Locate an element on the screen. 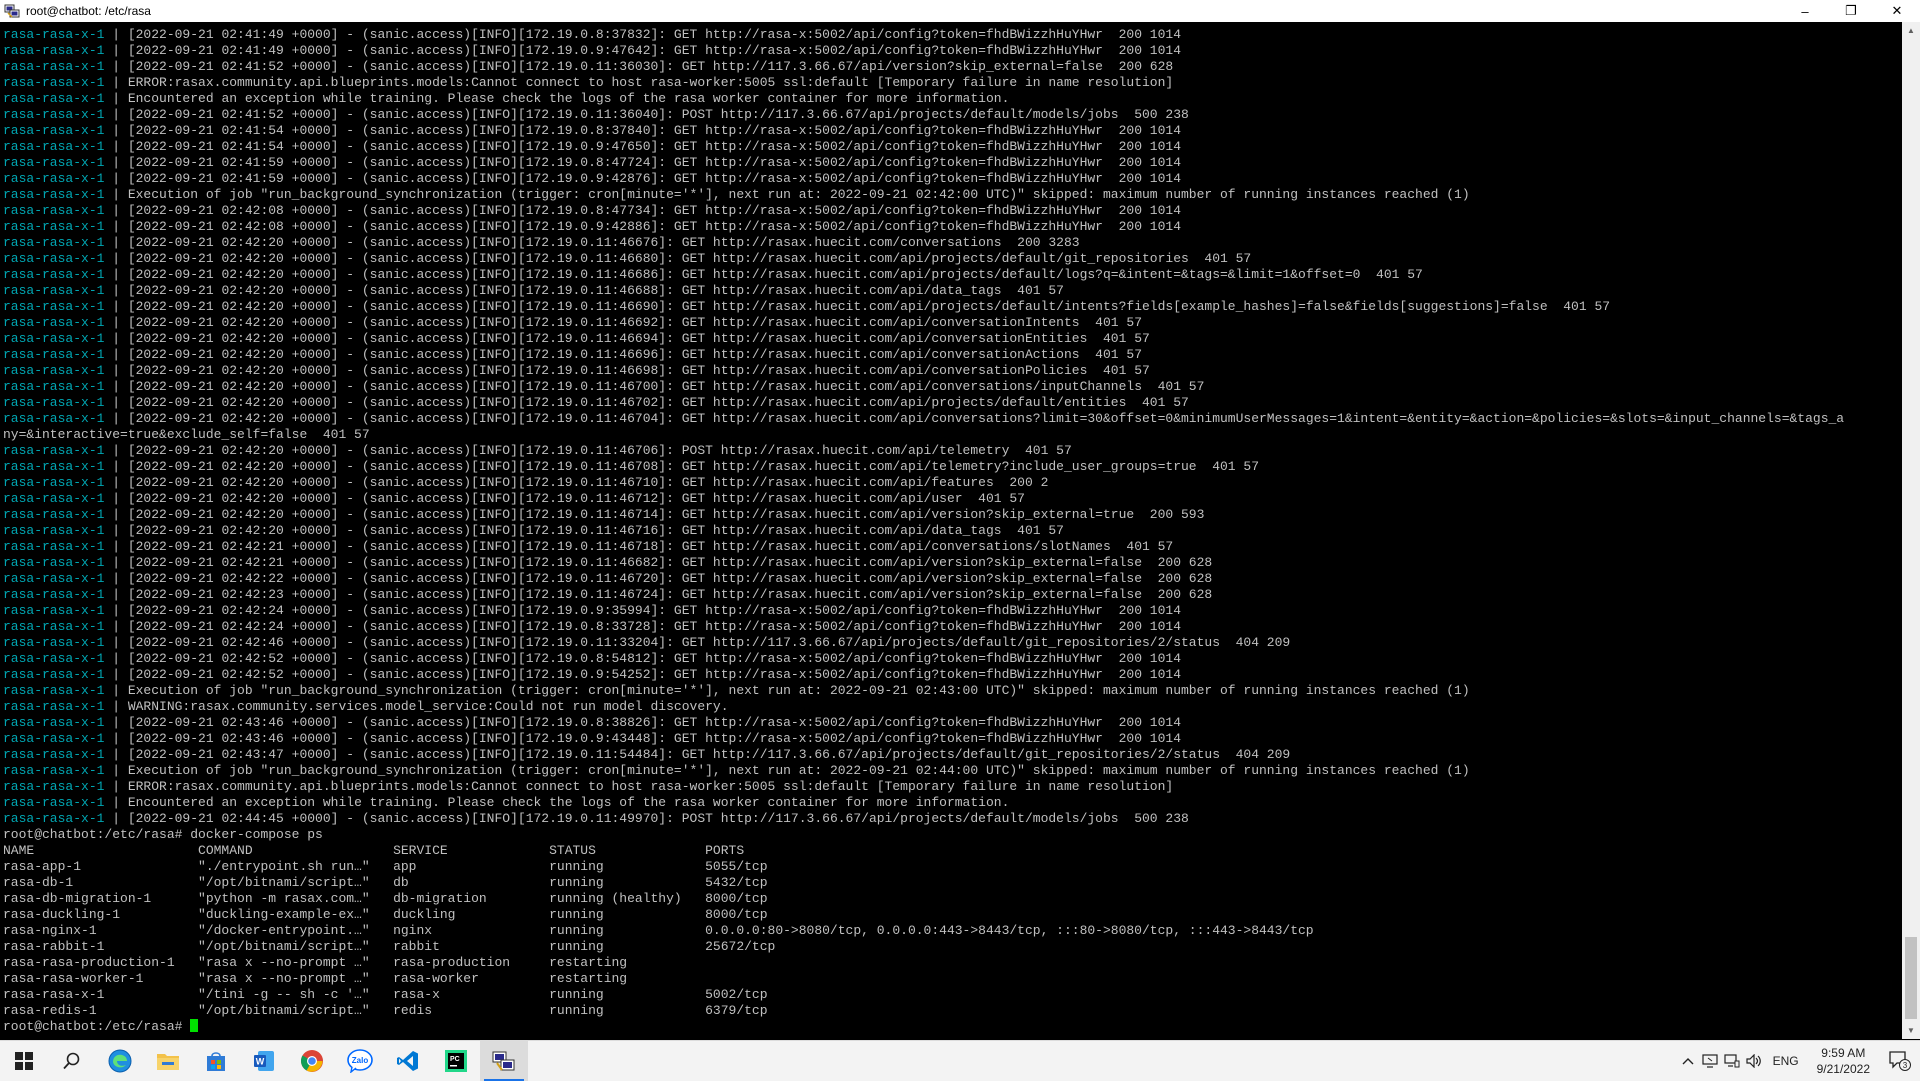 This screenshot has width=1920, height=1081. clock-date: 9/21/2022 is located at coordinates (1843, 1069).